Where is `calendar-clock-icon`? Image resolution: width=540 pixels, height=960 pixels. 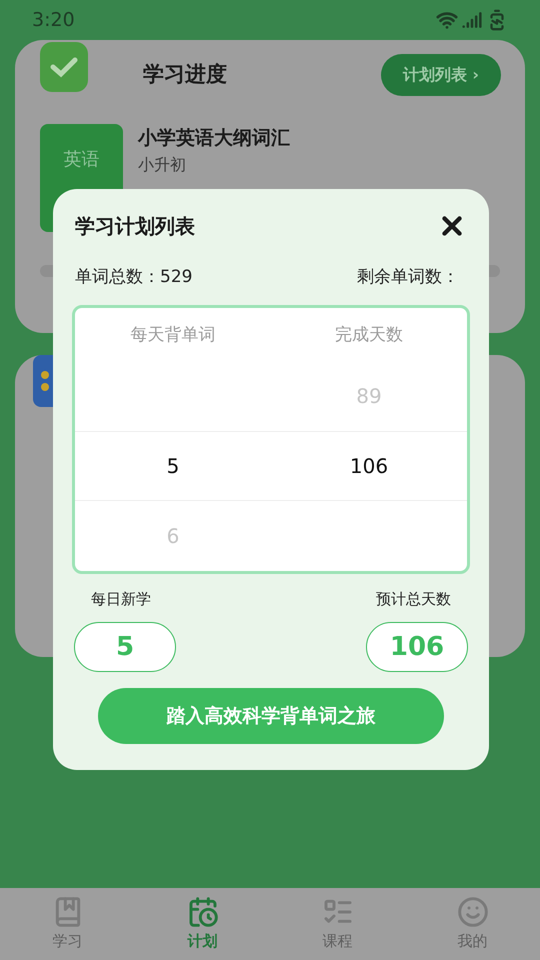
calendar-clock-icon is located at coordinates (202, 912).